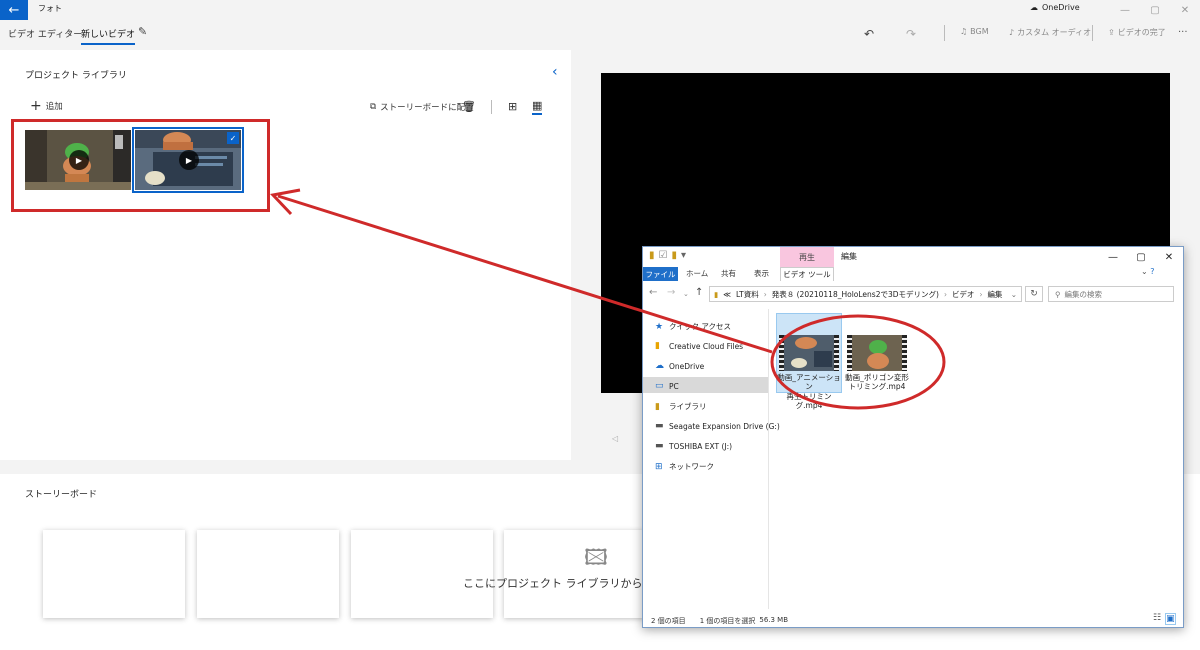  I want to click on image-placeholder-icon: 🖾, so click(596, 558).